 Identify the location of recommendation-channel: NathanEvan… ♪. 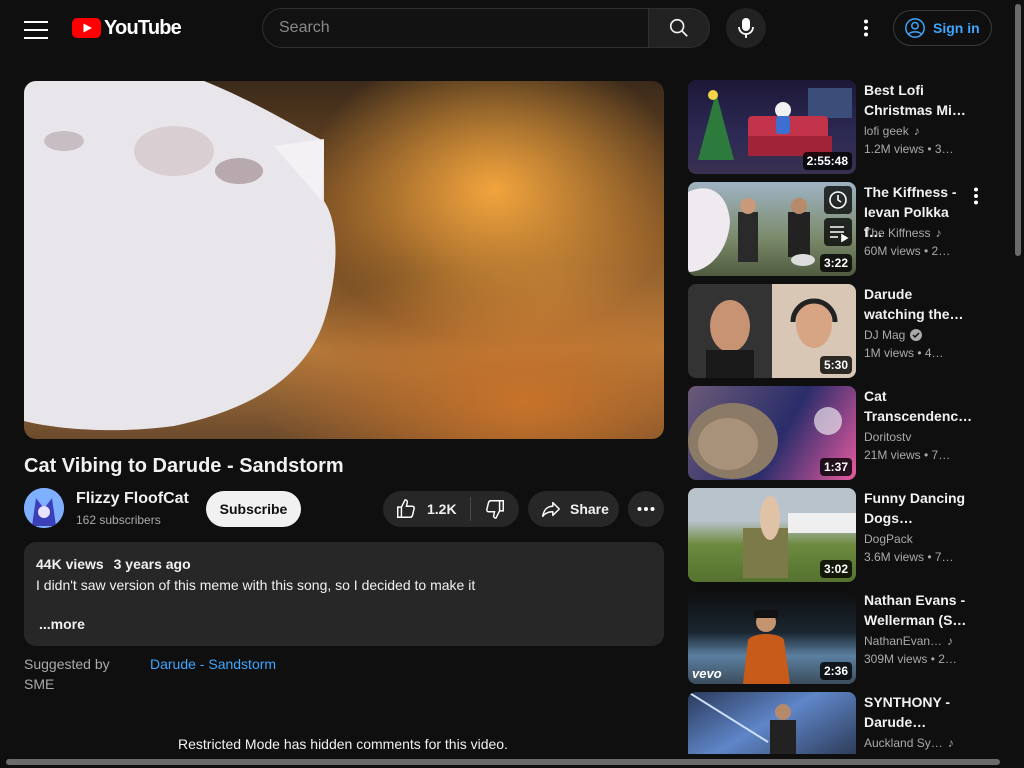
(908, 641).